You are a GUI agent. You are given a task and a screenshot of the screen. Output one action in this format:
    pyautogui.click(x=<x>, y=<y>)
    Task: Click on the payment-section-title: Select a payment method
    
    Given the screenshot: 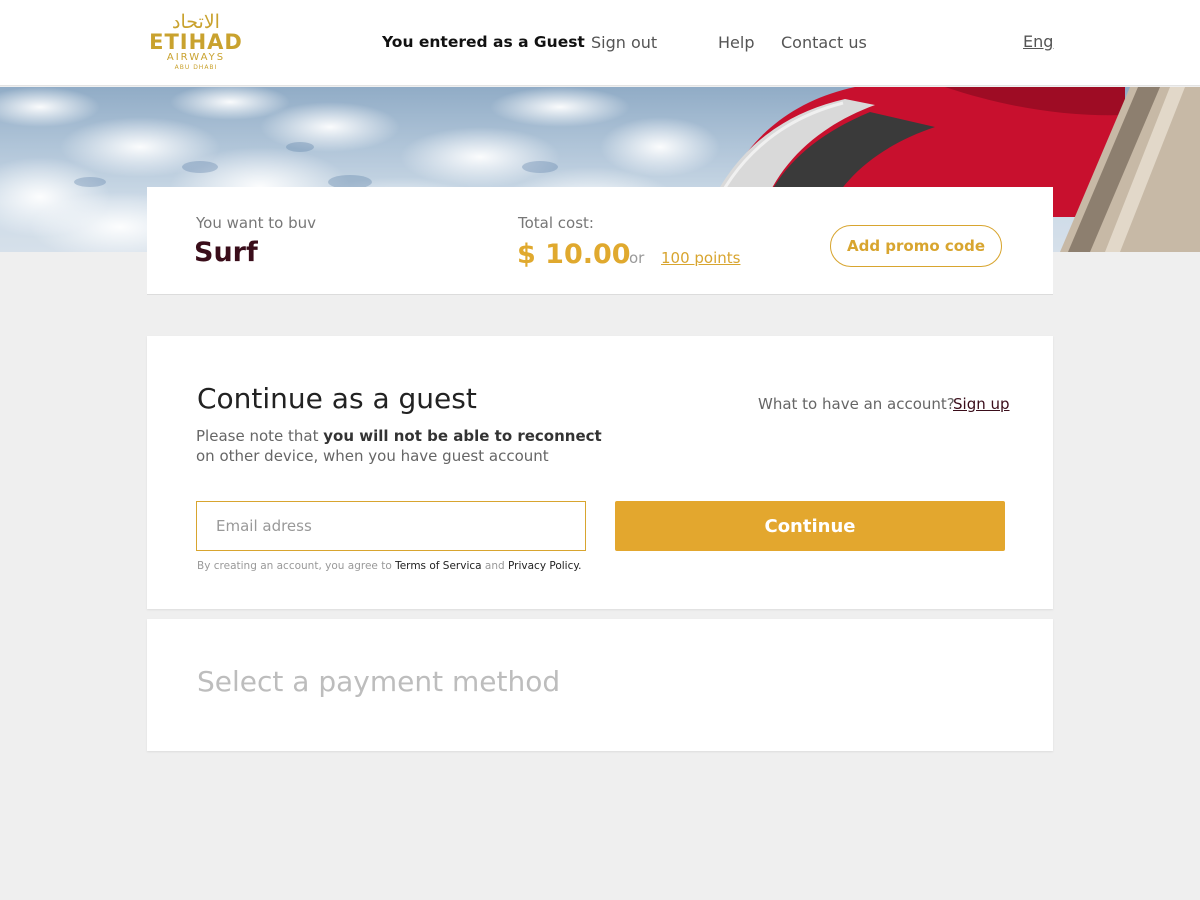 What is the action you would take?
    pyautogui.click(x=378, y=681)
    